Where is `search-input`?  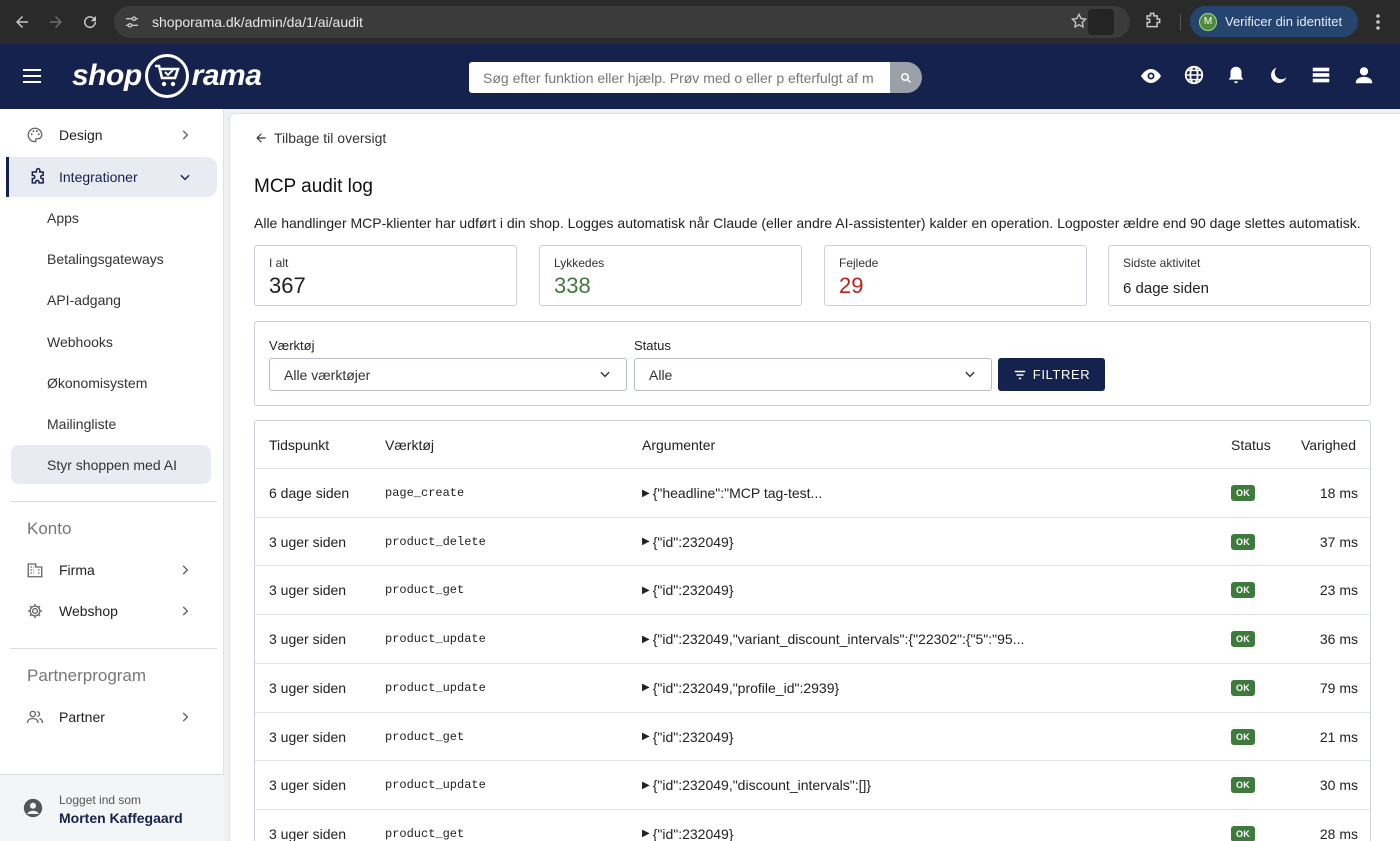
search-input is located at coordinates (678, 77).